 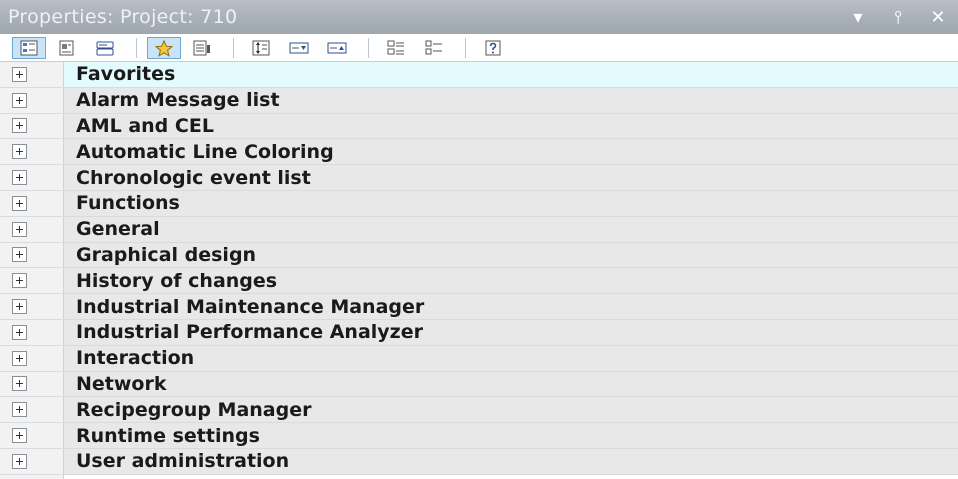 I want to click on category-row: User administration, so click(x=479, y=461).